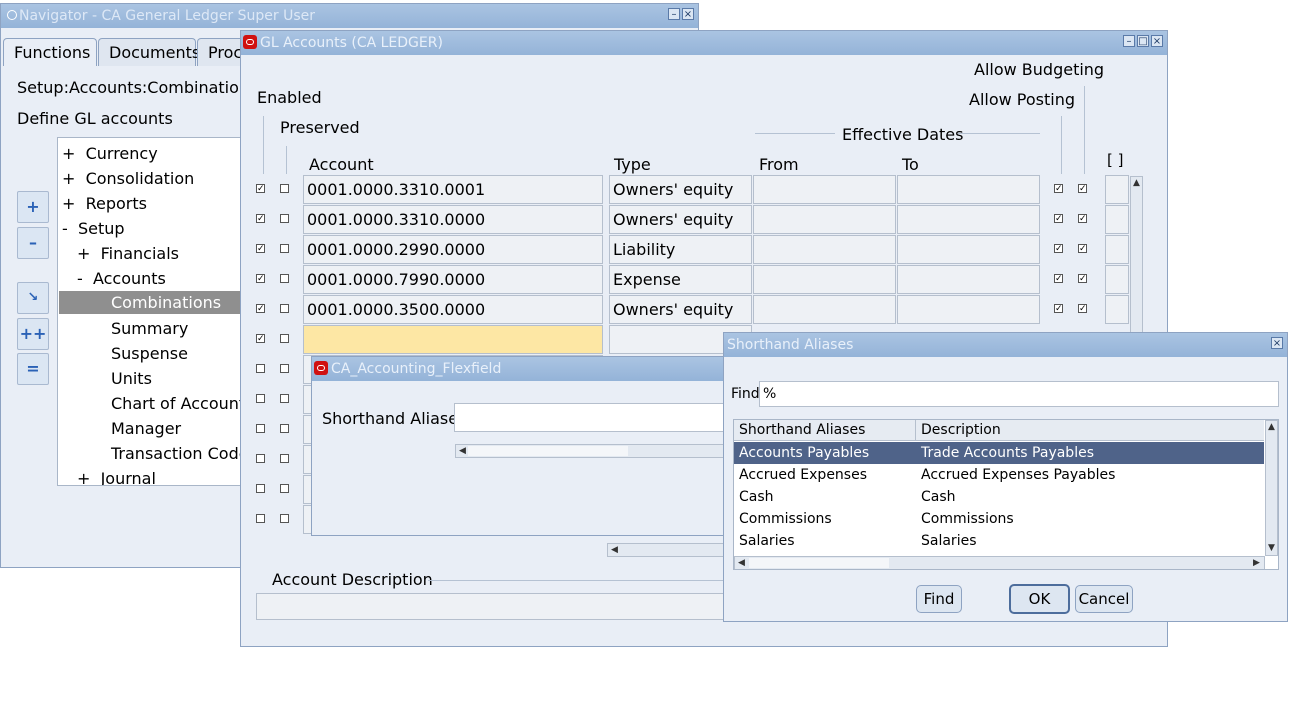 The image size is (1292, 703). What do you see at coordinates (680, 249) in the screenshot?
I see `type-field: Liability` at bounding box center [680, 249].